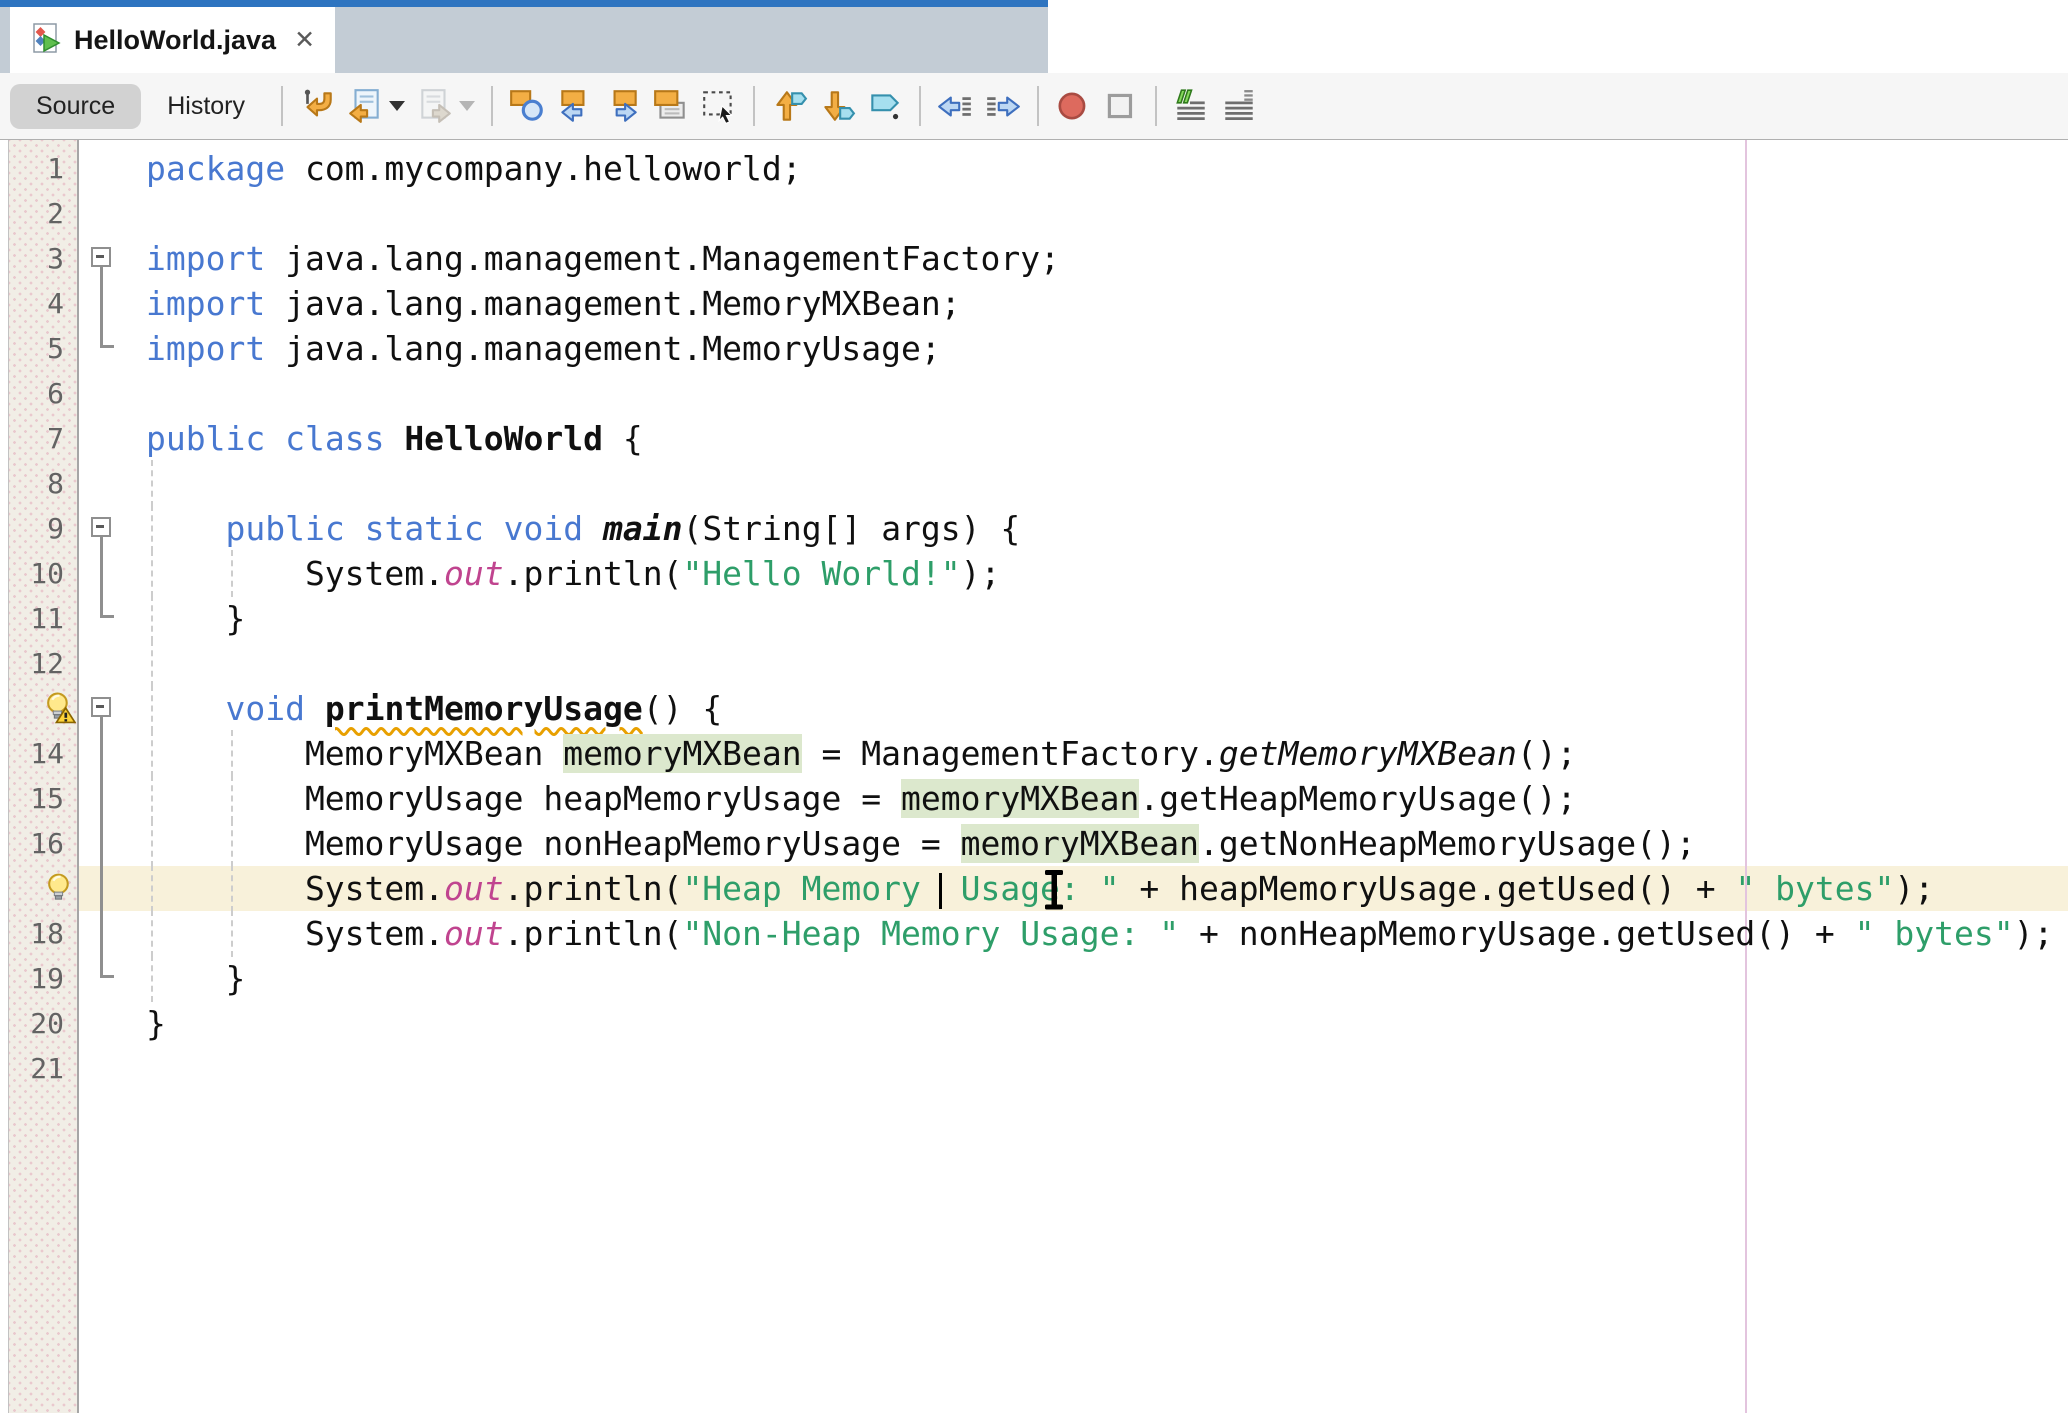 Image resolution: width=2068 pixels, height=1413 pixels. Describe the element at coordinates (671, 106) in the screenshot. I see `toggle-highlight-search-icon` at that location.